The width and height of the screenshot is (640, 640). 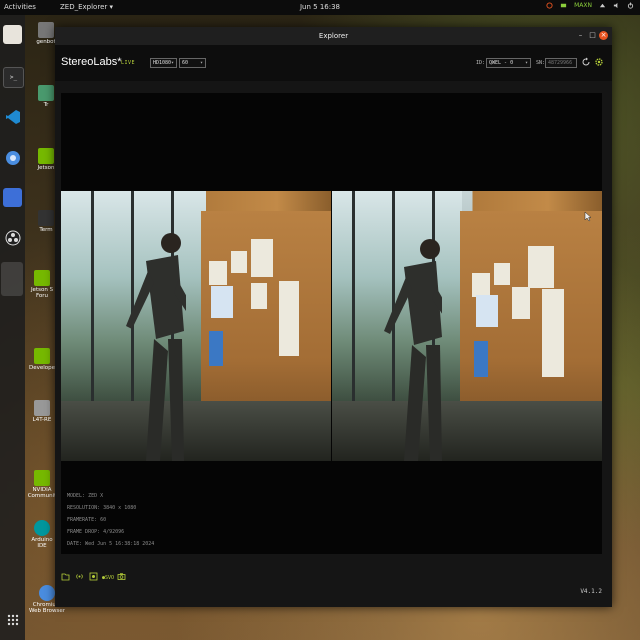 What do you see at coordinates (87, 520) in the screenshot?
I see `meta-framerate: FRAMERATE: 60` at bounding box center [87, 520].